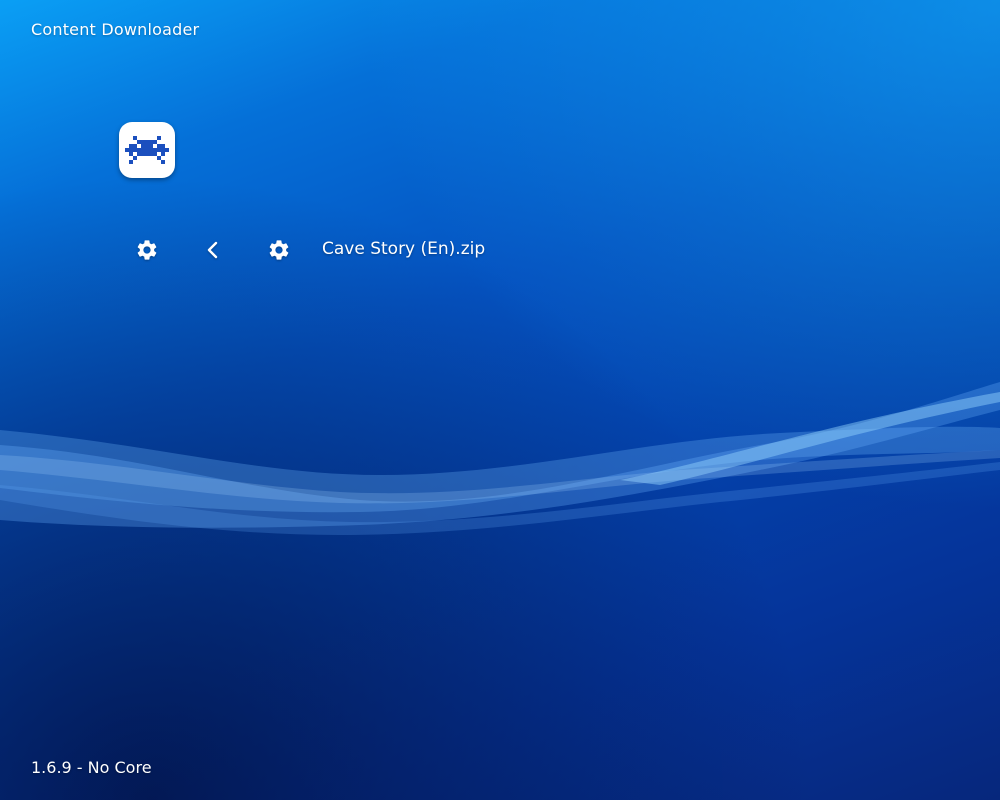 The height and width of the screenshot is (800, 1000). I want to click on settings-gear-icon, so click(147, 250).